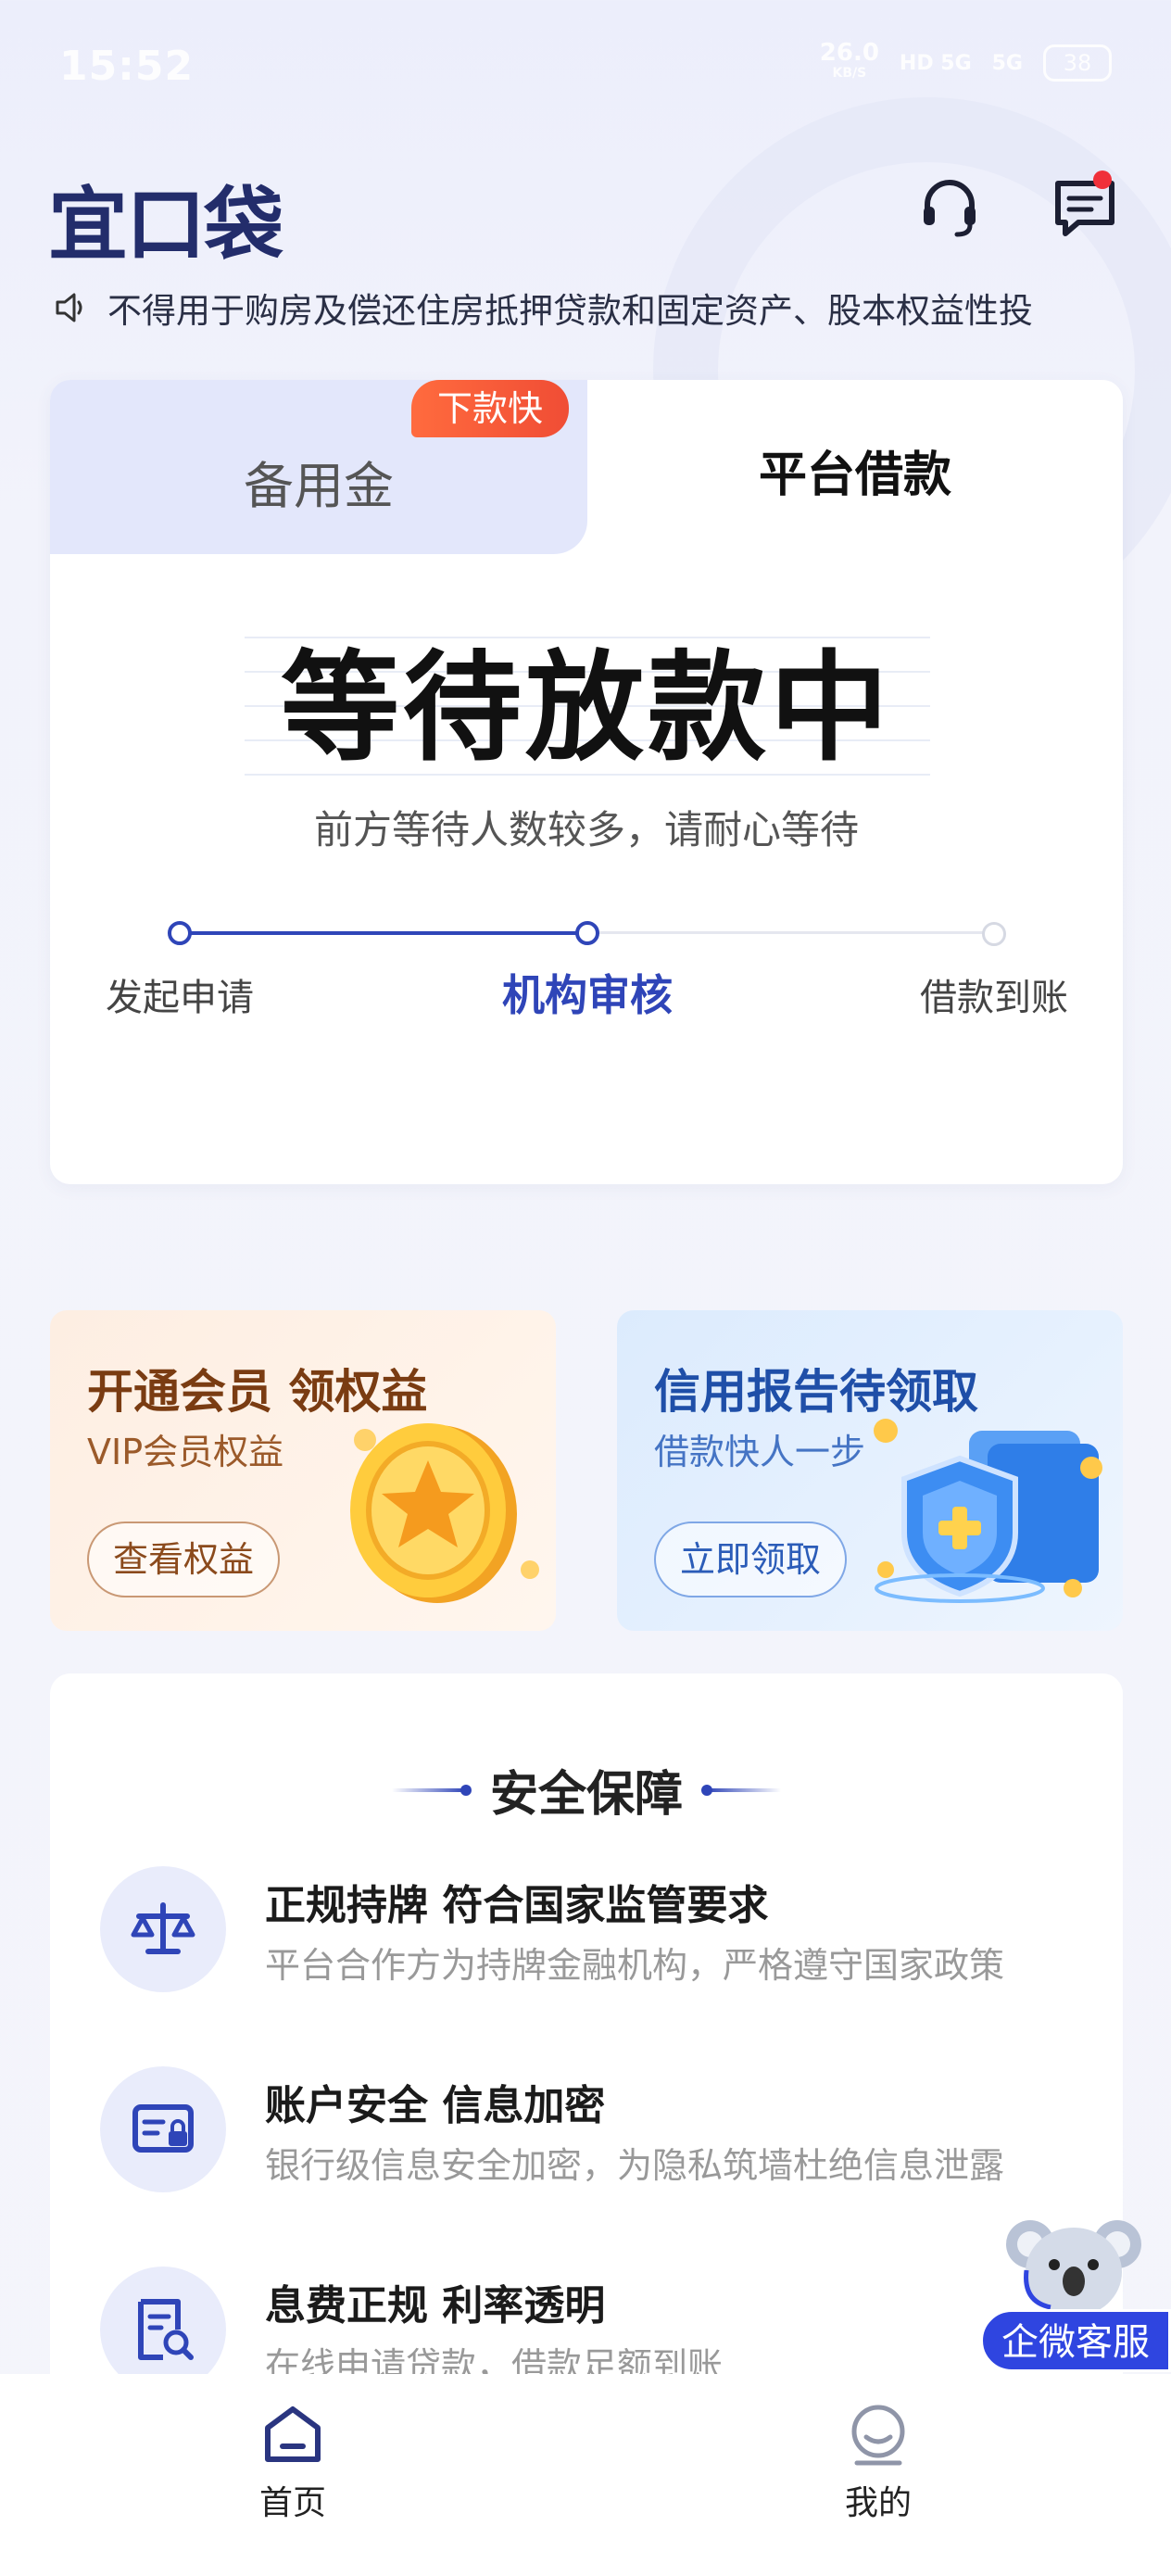  I want to click on security-item-desc: 银行级信息安全加密，为隐私筑墙杜绝信息泄露, so click(635, 2165).